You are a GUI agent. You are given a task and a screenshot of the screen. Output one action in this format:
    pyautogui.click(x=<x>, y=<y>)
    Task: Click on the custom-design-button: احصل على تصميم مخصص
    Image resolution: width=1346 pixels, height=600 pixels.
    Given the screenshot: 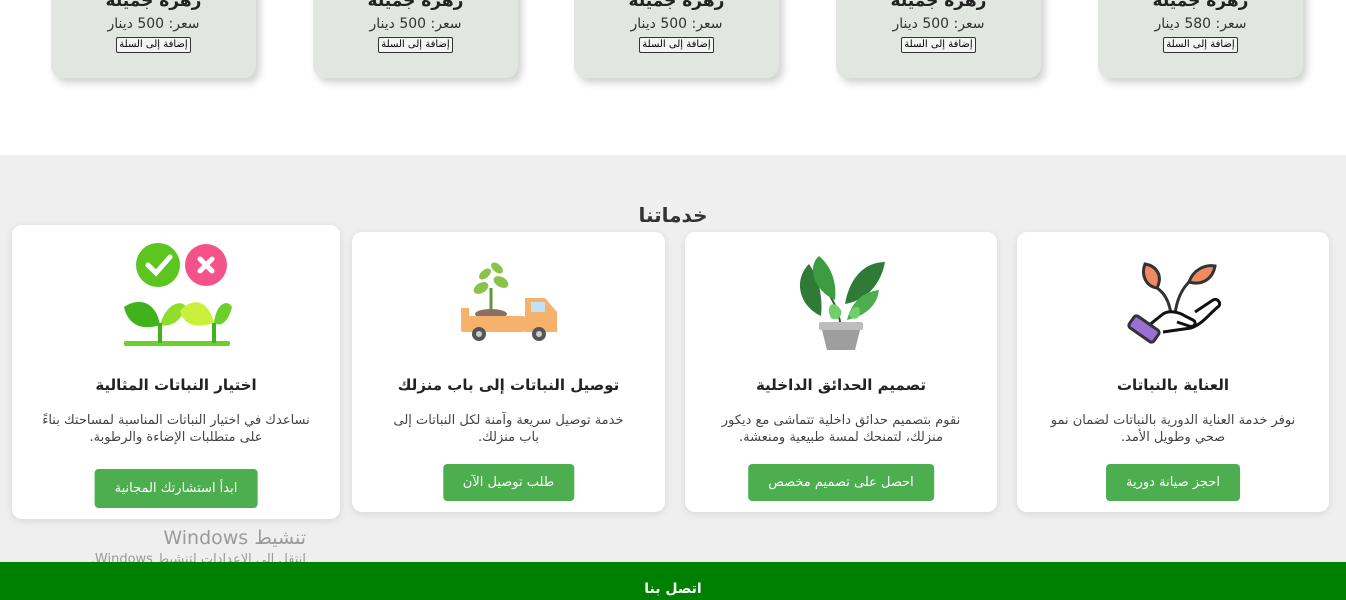 What is the action you would take?
    pyautogui.click(x=841, y=482)
    